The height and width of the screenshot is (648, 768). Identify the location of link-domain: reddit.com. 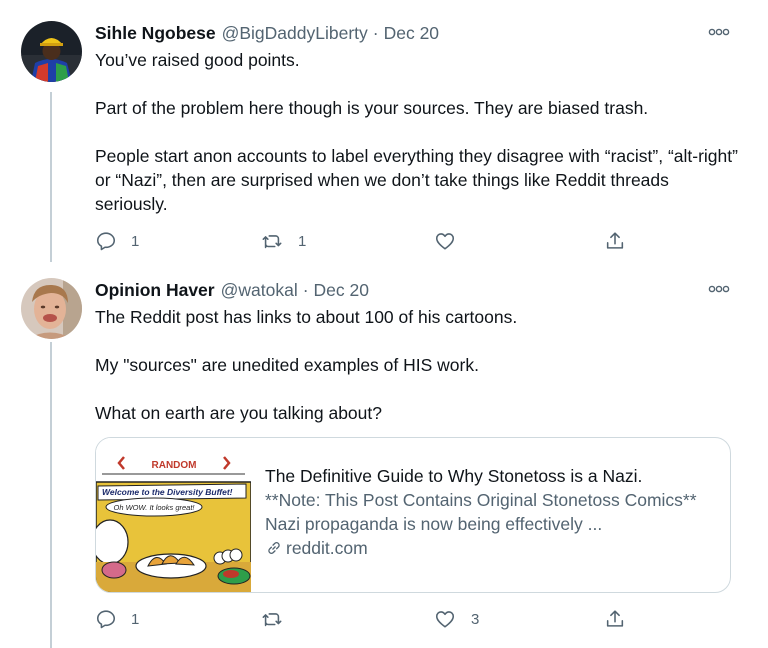
(327, 548).